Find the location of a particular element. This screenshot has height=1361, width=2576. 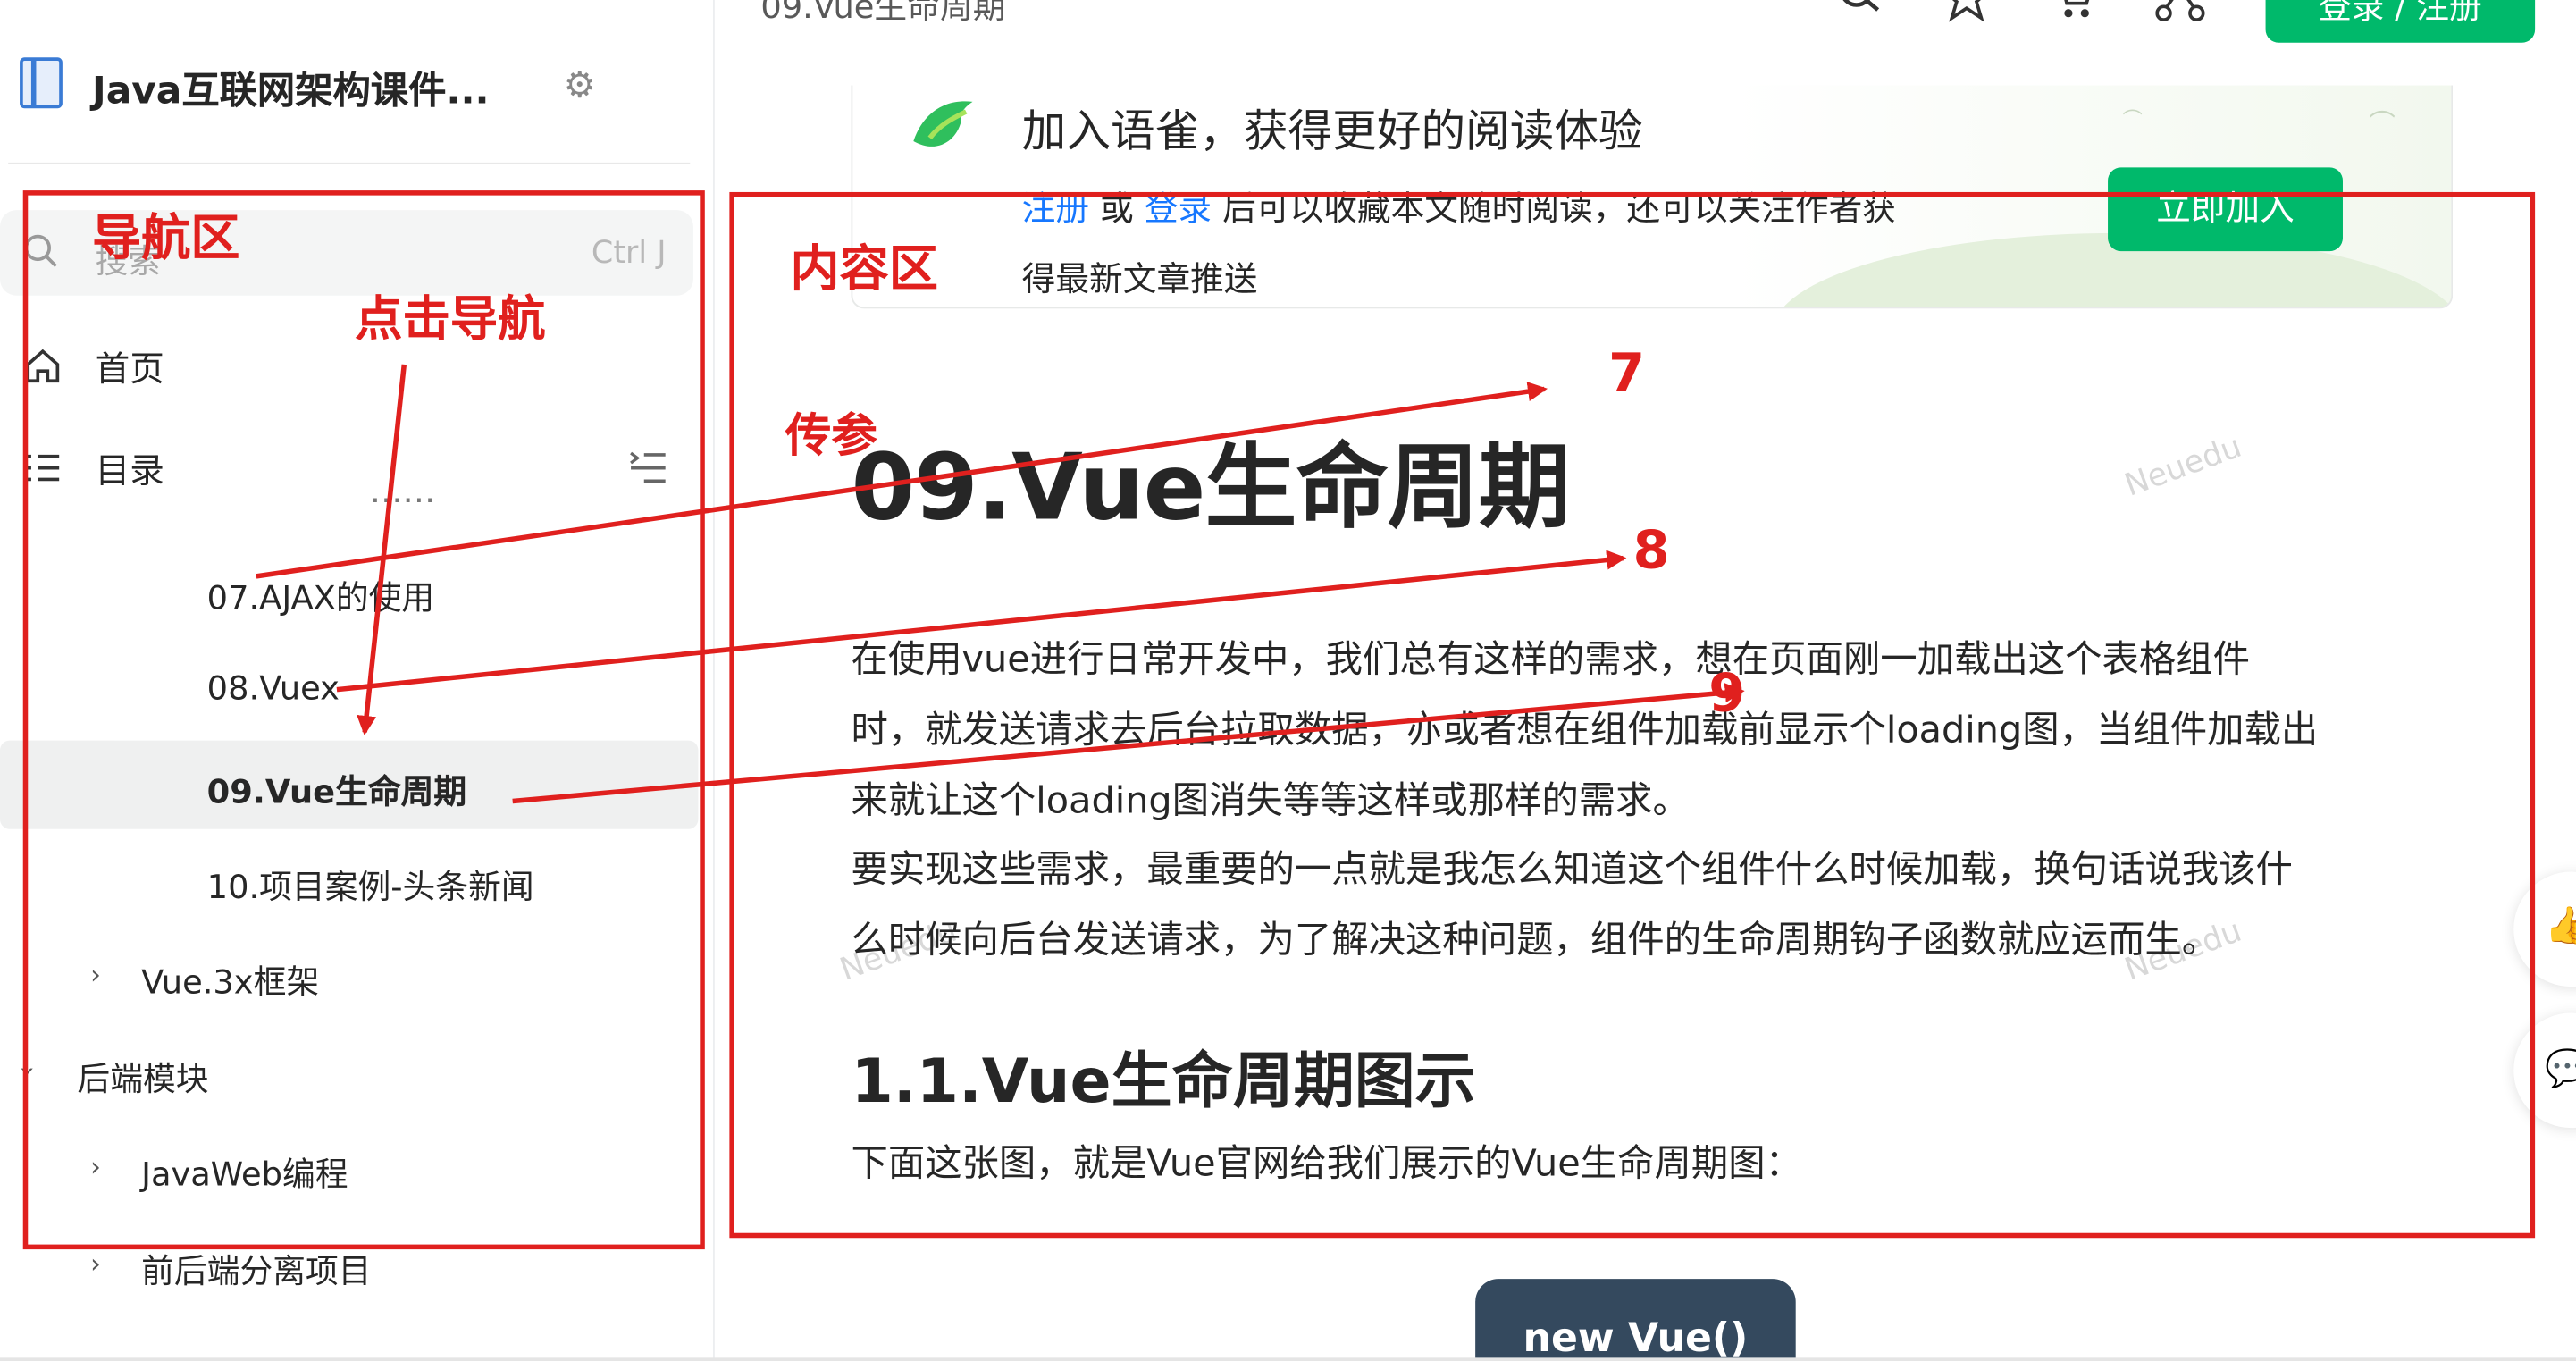

annotation-number-9: 9 is located at coordinates (1727, 693).